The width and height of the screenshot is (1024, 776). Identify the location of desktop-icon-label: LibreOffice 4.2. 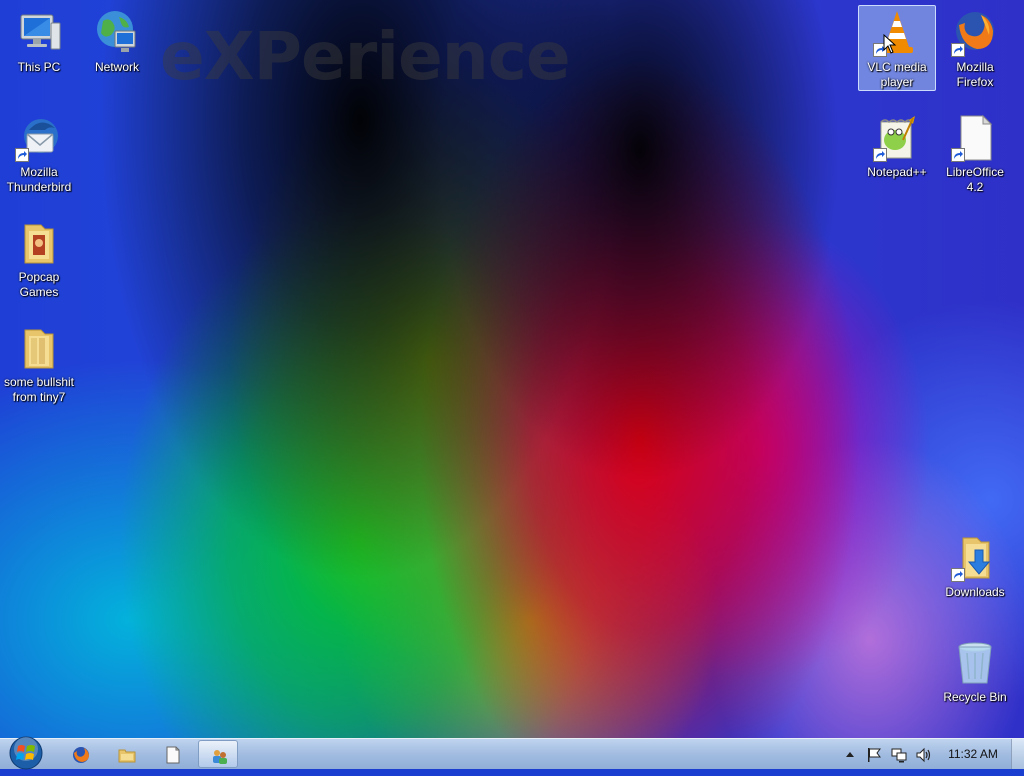
(975, 179).